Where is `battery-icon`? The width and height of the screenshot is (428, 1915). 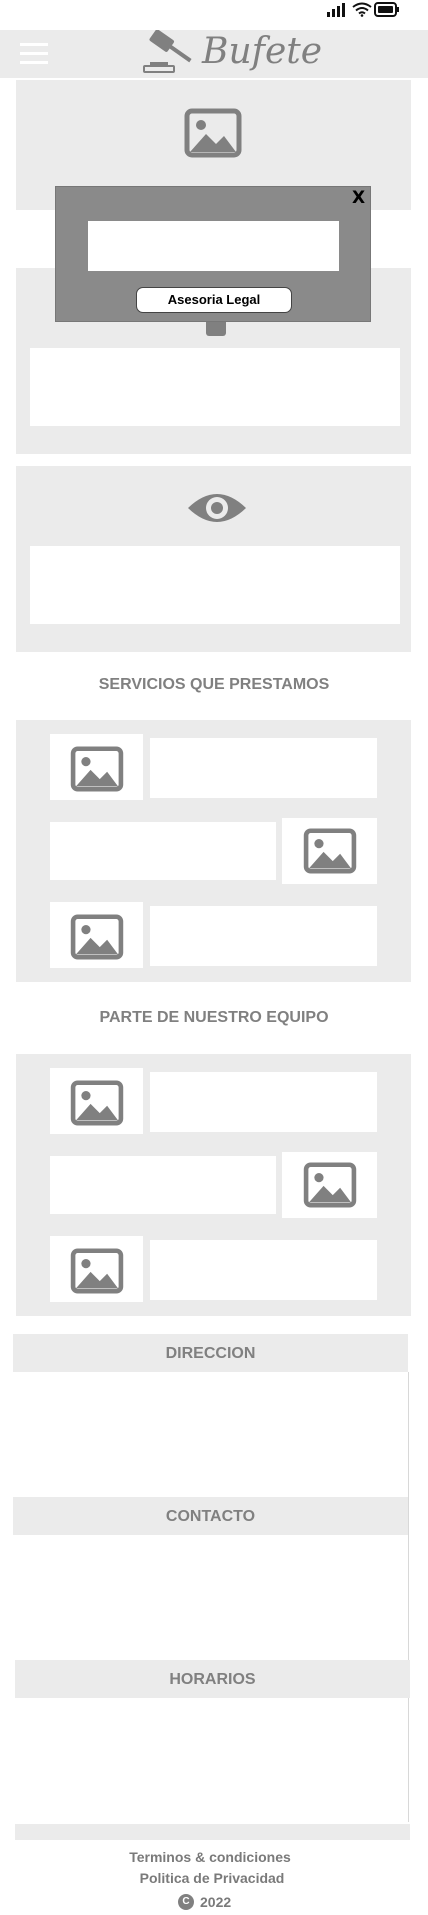
battery-icon is located at coordinates (386, 9).